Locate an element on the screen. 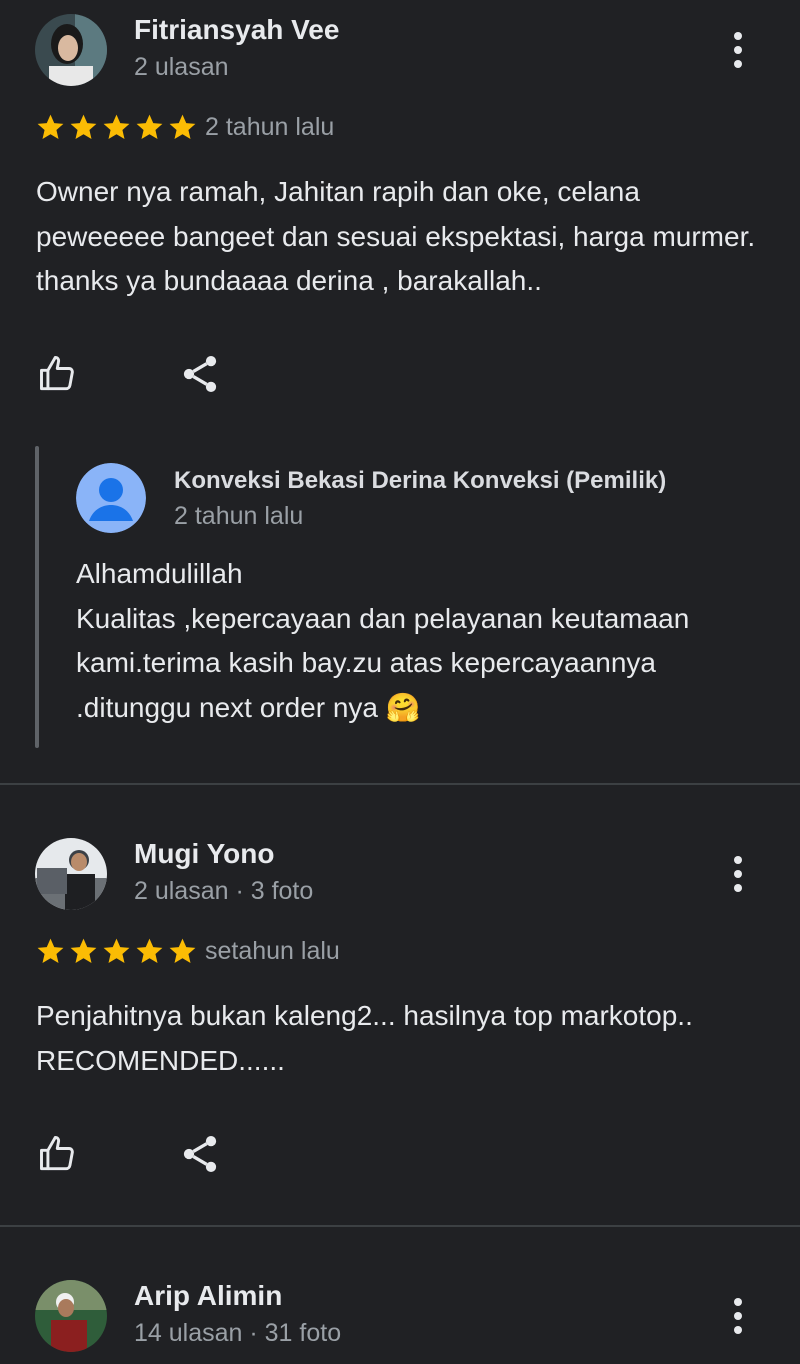 Image resolution: width=800 pixels, height=1364 pixels. reviewer-name: Mugi Yono is located at coordinates (204, 854).